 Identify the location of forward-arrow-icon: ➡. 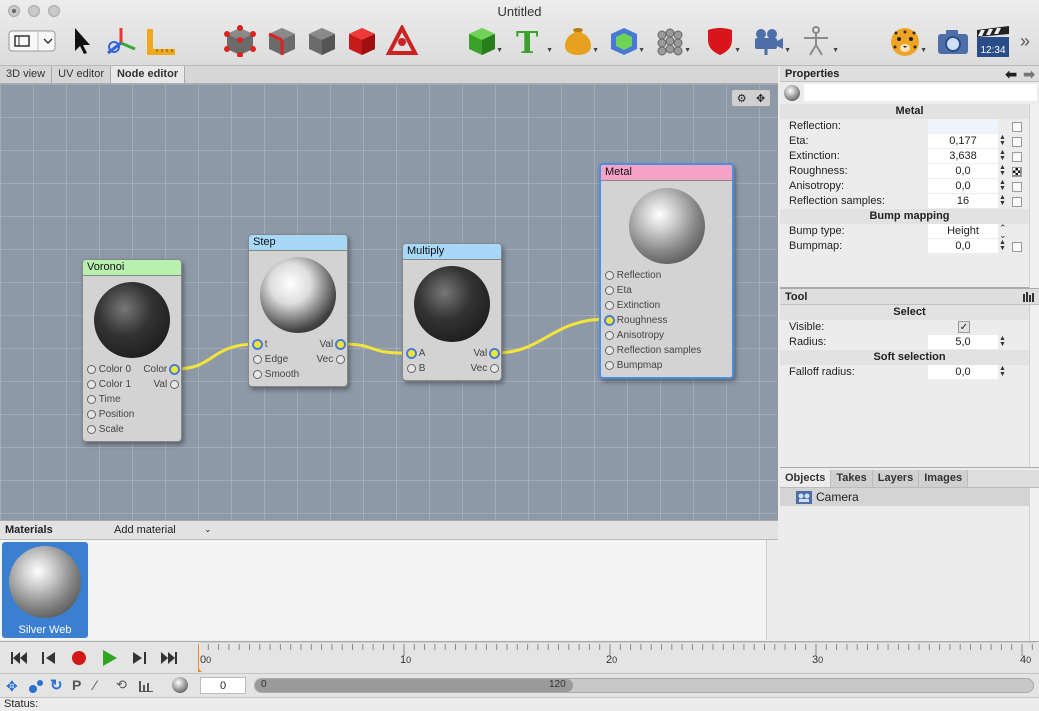
(1029, 74).